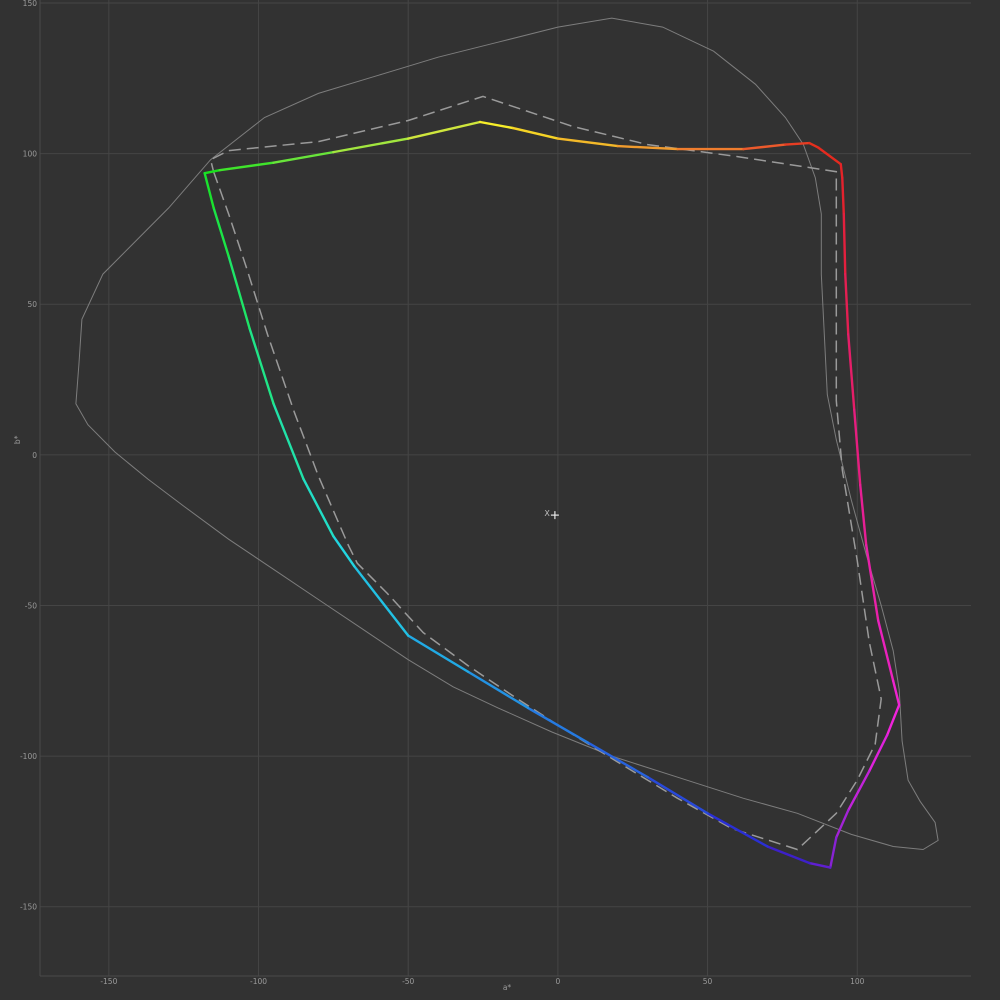  What do you see at coordinates (17, 439) in the screenshot?
I see `y-axis-label: b*` at bounding box center [17, 439].